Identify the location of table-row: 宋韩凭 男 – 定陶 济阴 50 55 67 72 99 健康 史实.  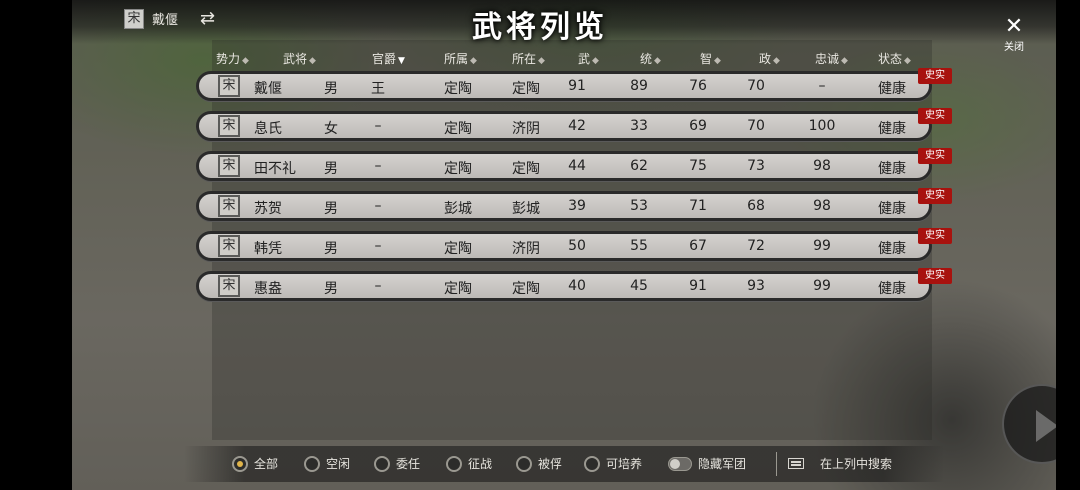
(574, 245).